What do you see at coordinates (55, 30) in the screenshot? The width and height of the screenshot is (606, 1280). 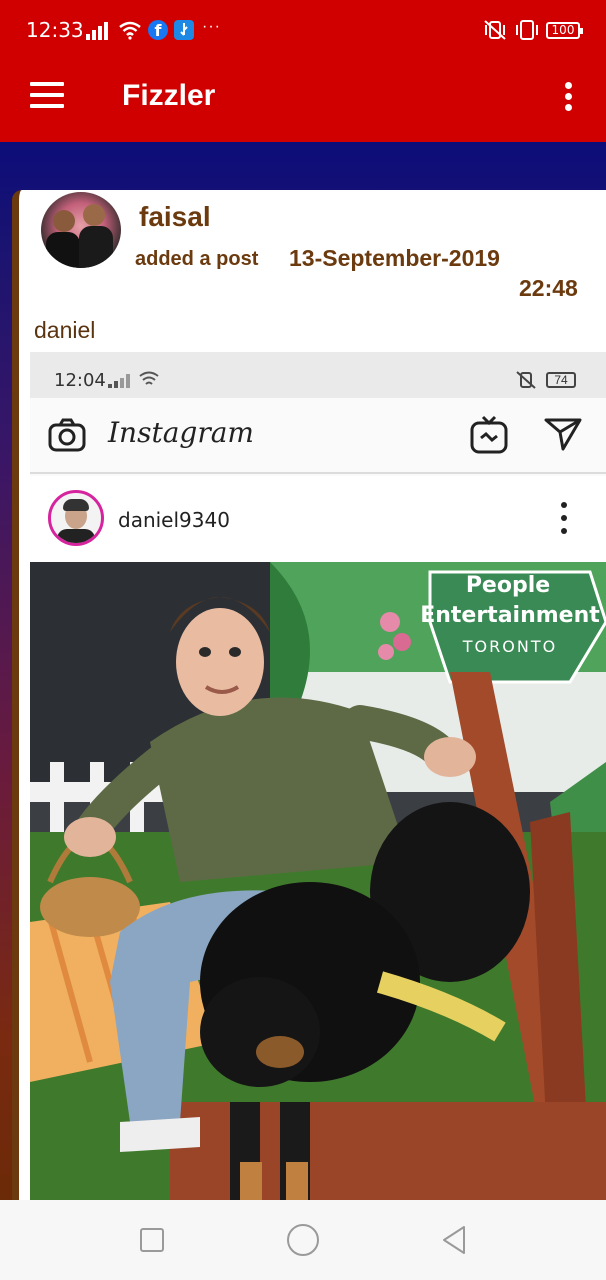 I see `status-time: 12:33` at bounding box center [55, 30].